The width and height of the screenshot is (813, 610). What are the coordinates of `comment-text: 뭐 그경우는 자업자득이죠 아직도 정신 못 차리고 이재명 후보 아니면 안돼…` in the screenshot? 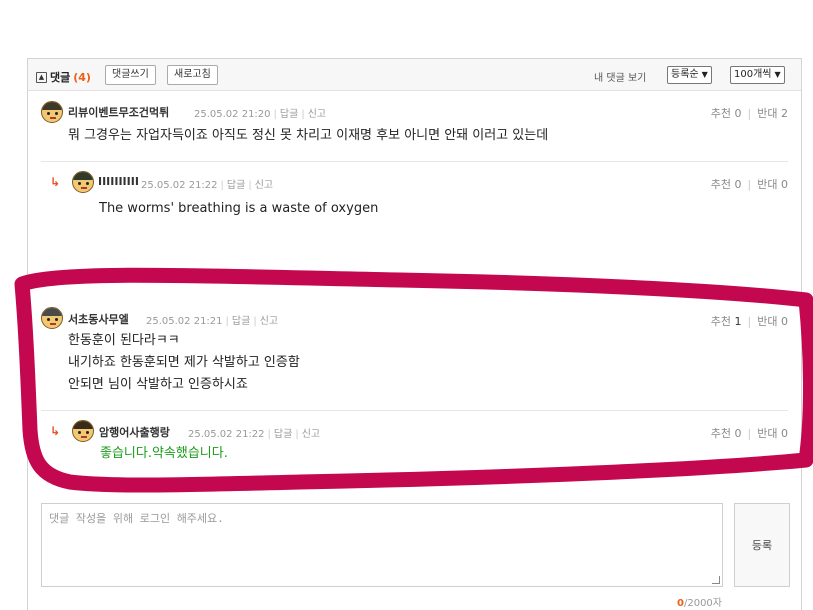 It's located at (308, 135).